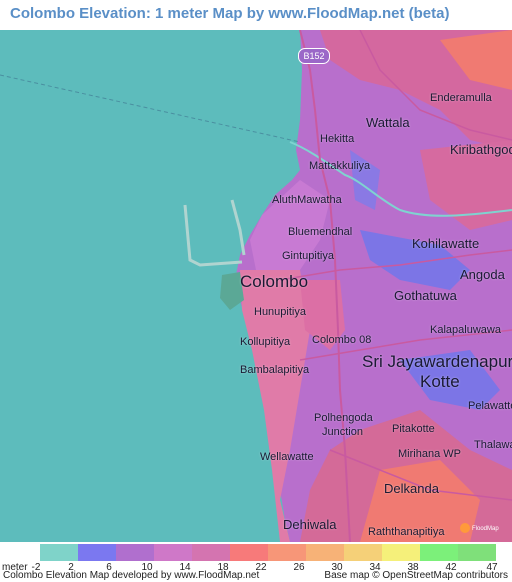 The image size is (512, 582). What do you see at coordinates (446, 243) in the screenshot?
I see `place-label: Kohilawatte` at bounding box center [446, 243].